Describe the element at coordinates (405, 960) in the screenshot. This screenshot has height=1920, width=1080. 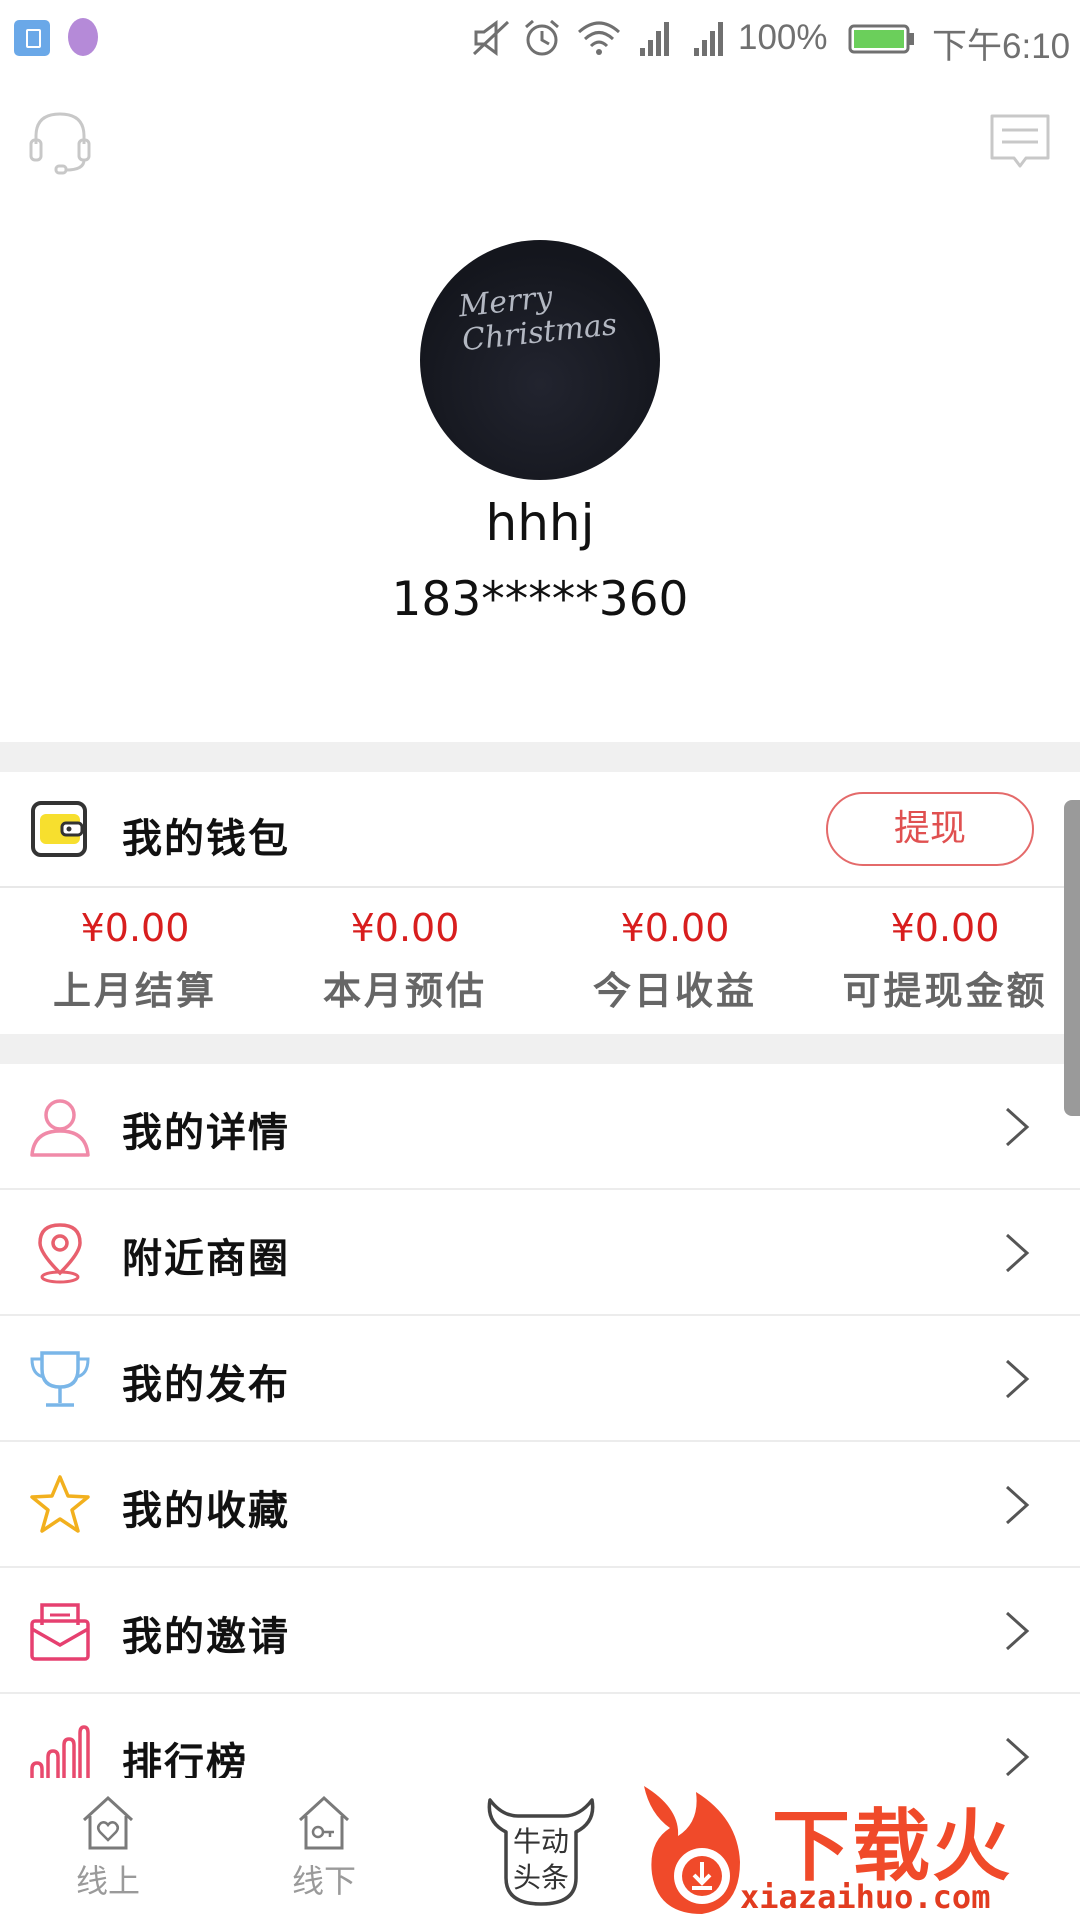
I see `stat-this-month: ¥0.00 本月预估` at that location.